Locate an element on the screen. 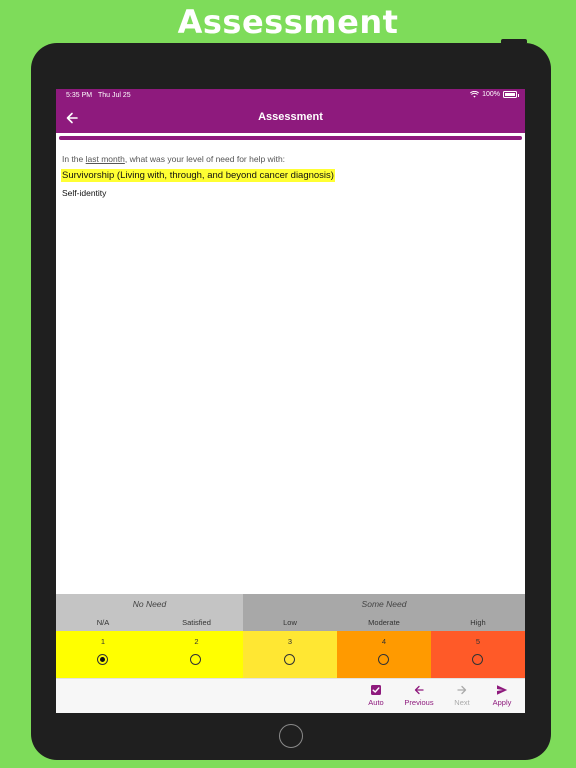 The width and height of the screenshot is (576, 768). question-intro-prefix: In the is located at coordinates (74, 159).